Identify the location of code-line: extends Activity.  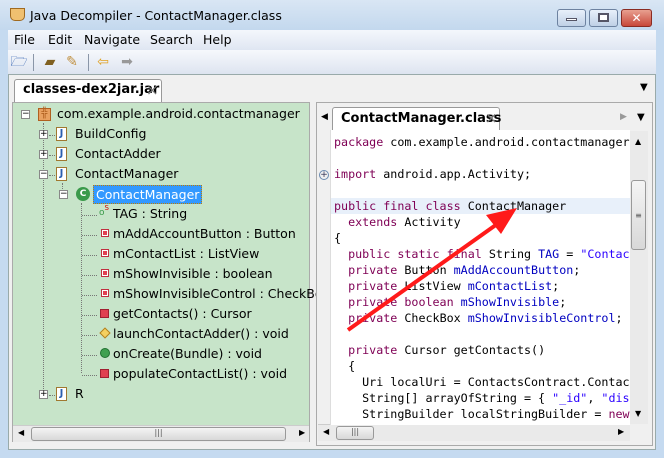
(397, 222).